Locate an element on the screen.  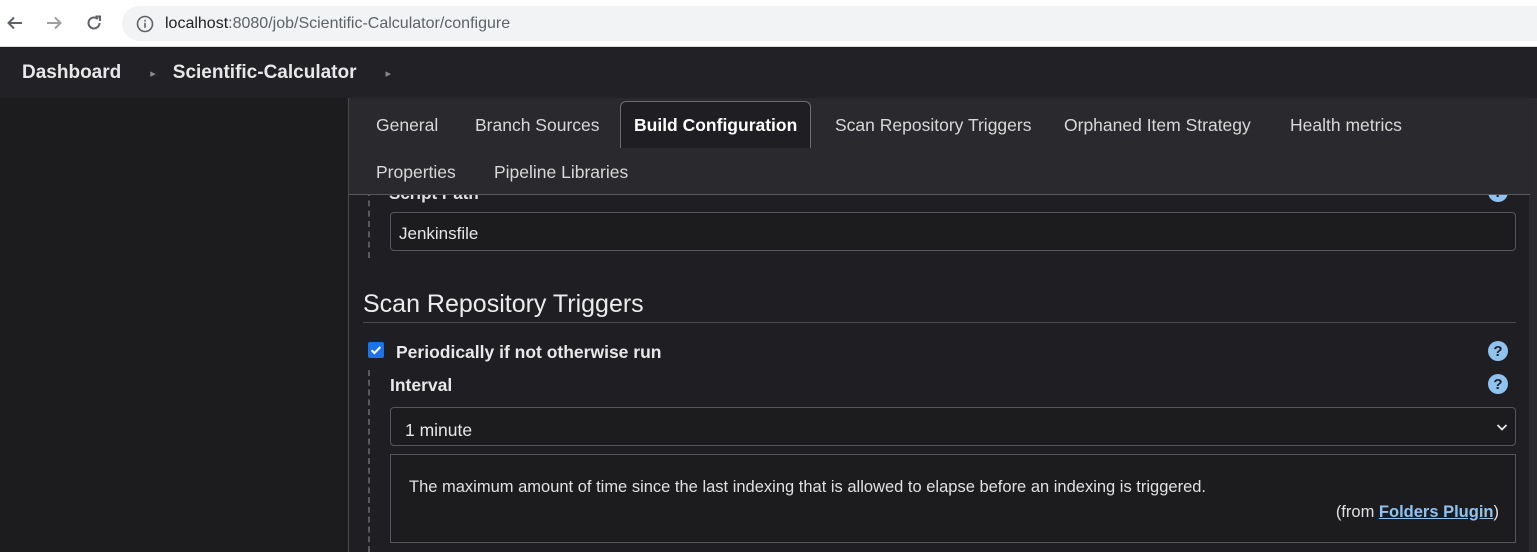
back-button is located at coordinates (15, 23).